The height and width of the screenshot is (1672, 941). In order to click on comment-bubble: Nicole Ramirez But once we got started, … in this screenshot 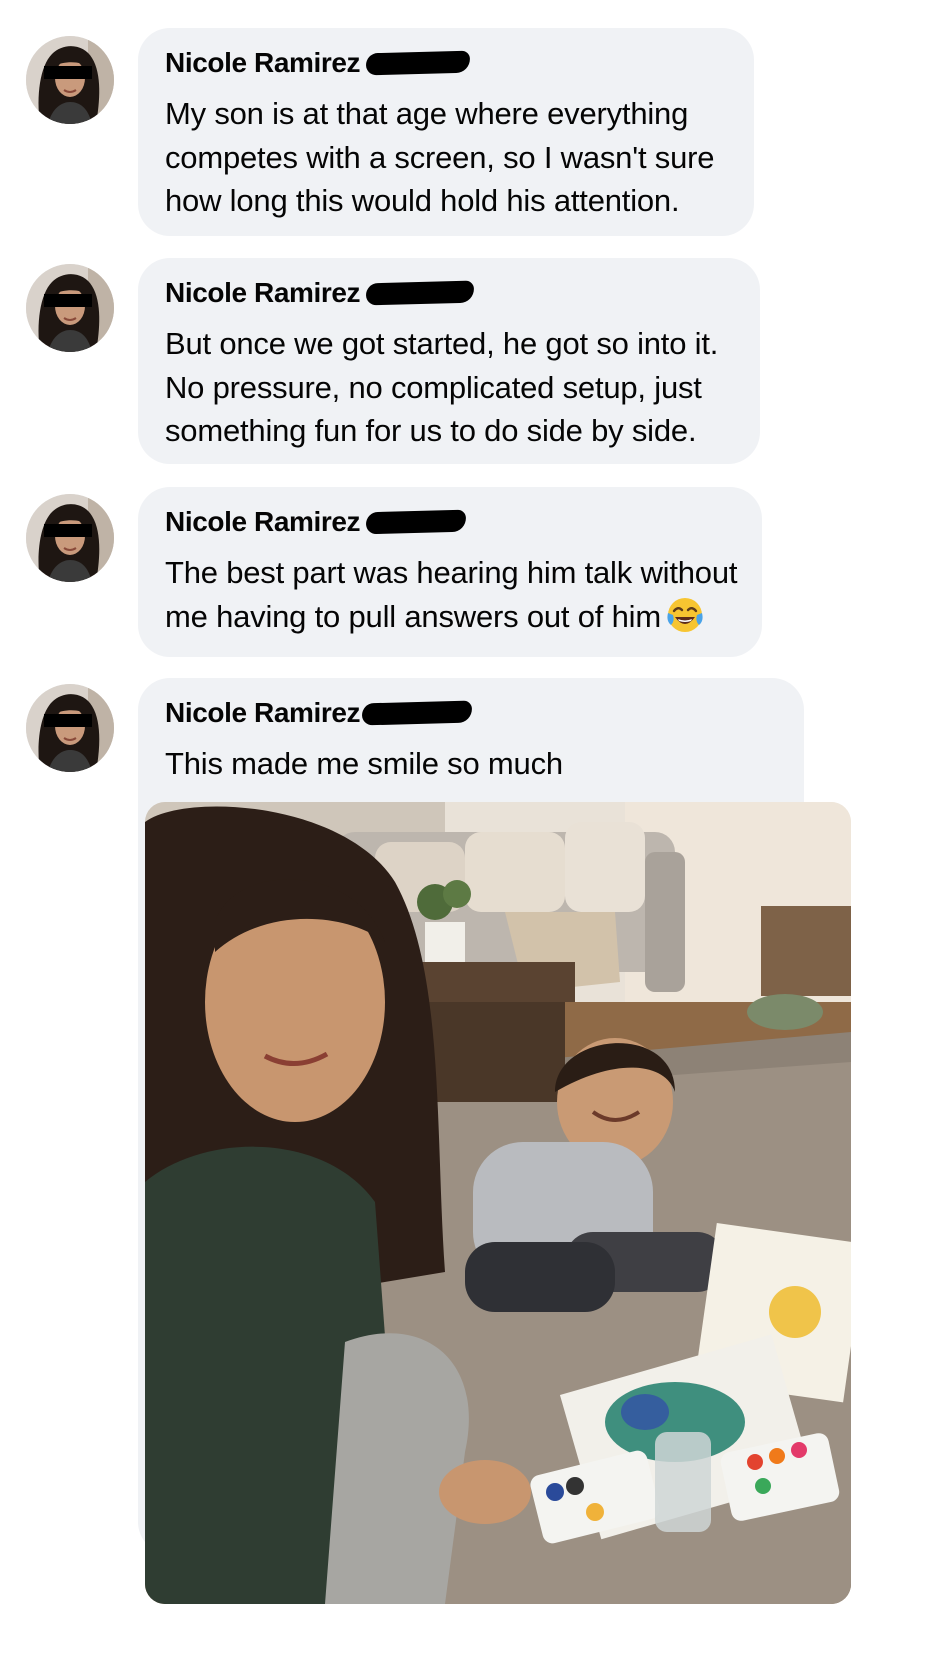, I will do `click(449, 361)`.